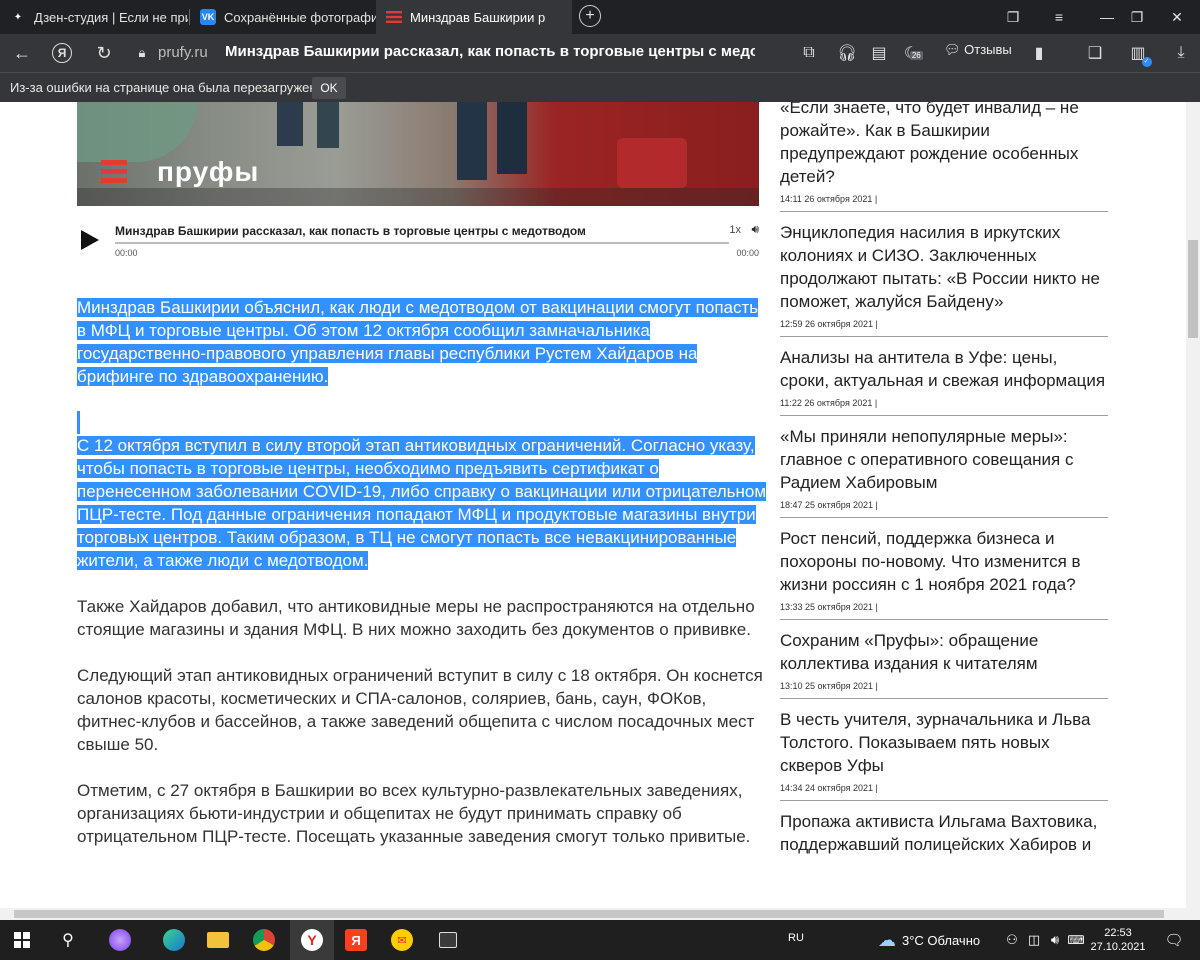  I want to click on vk-icon: VK, so click(208, 17).